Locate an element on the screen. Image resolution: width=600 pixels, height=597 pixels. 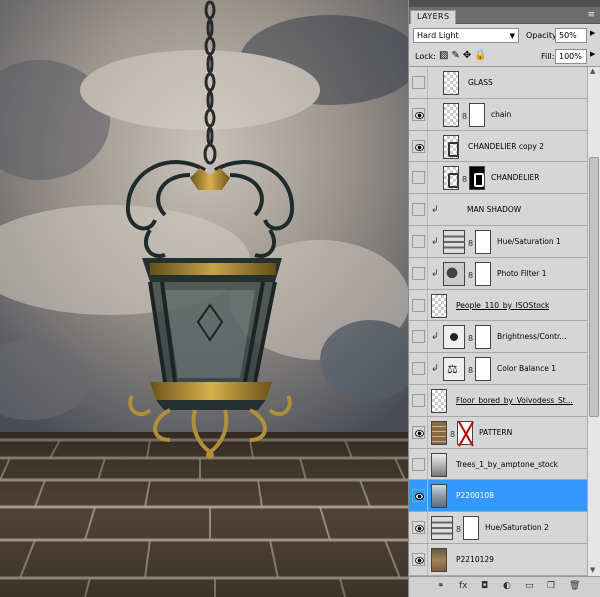
layer-name: CHANDELIER copy 2 is located at coordinates (506, 146).